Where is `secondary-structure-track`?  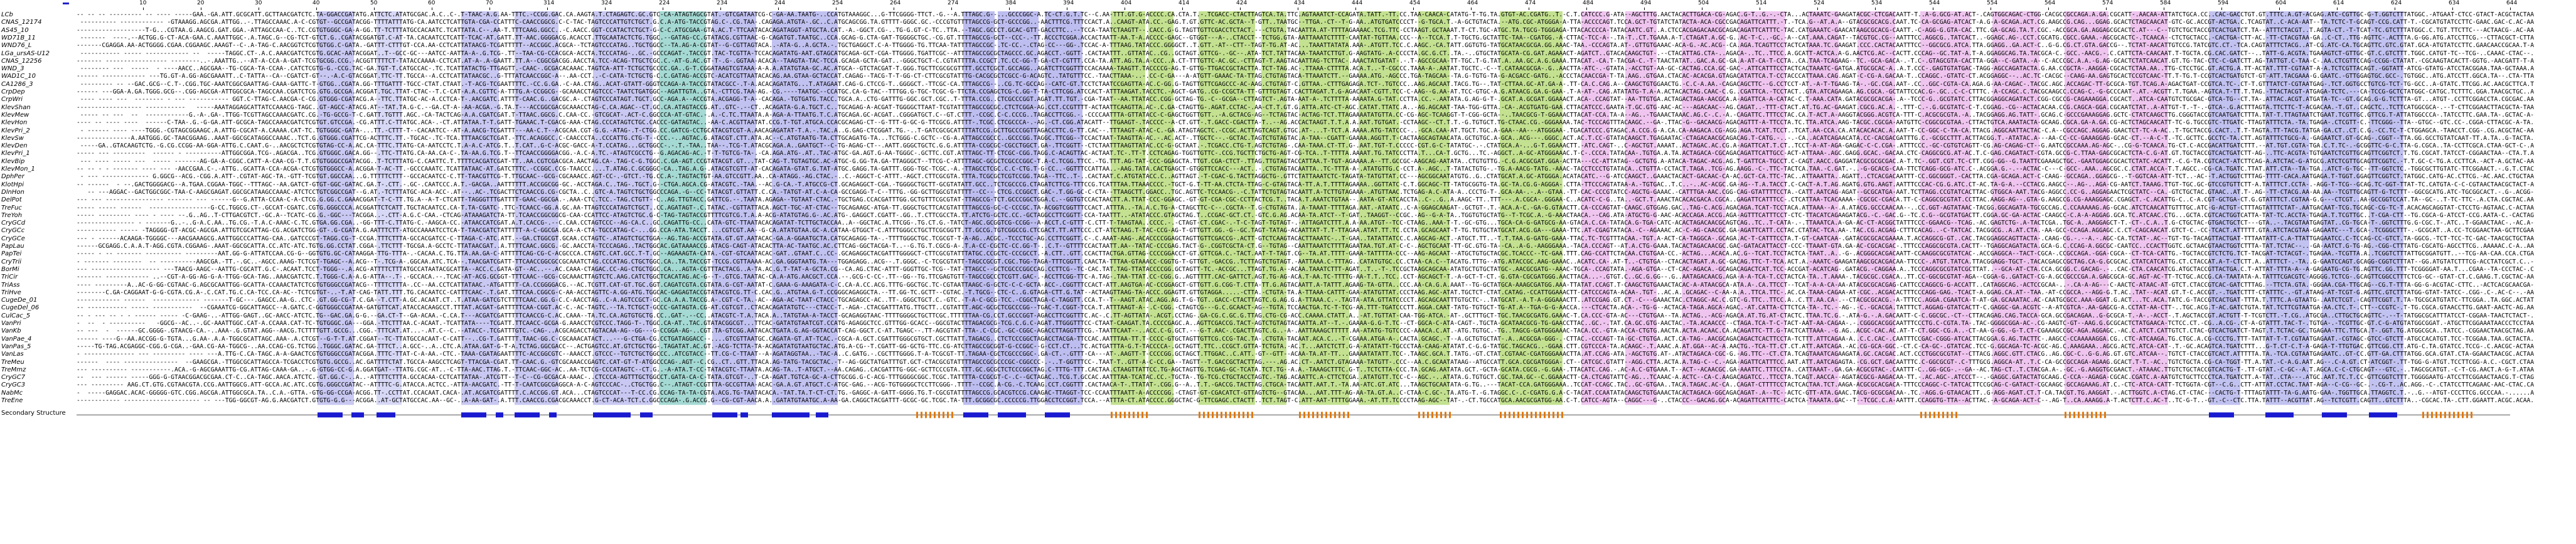 secondary-structure-track is located at coordinates (1294, 415).